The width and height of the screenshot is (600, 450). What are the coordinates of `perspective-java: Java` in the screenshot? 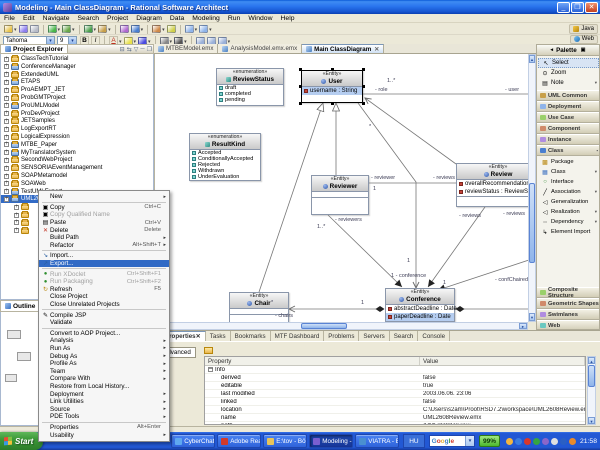 It's located at (583, 29).